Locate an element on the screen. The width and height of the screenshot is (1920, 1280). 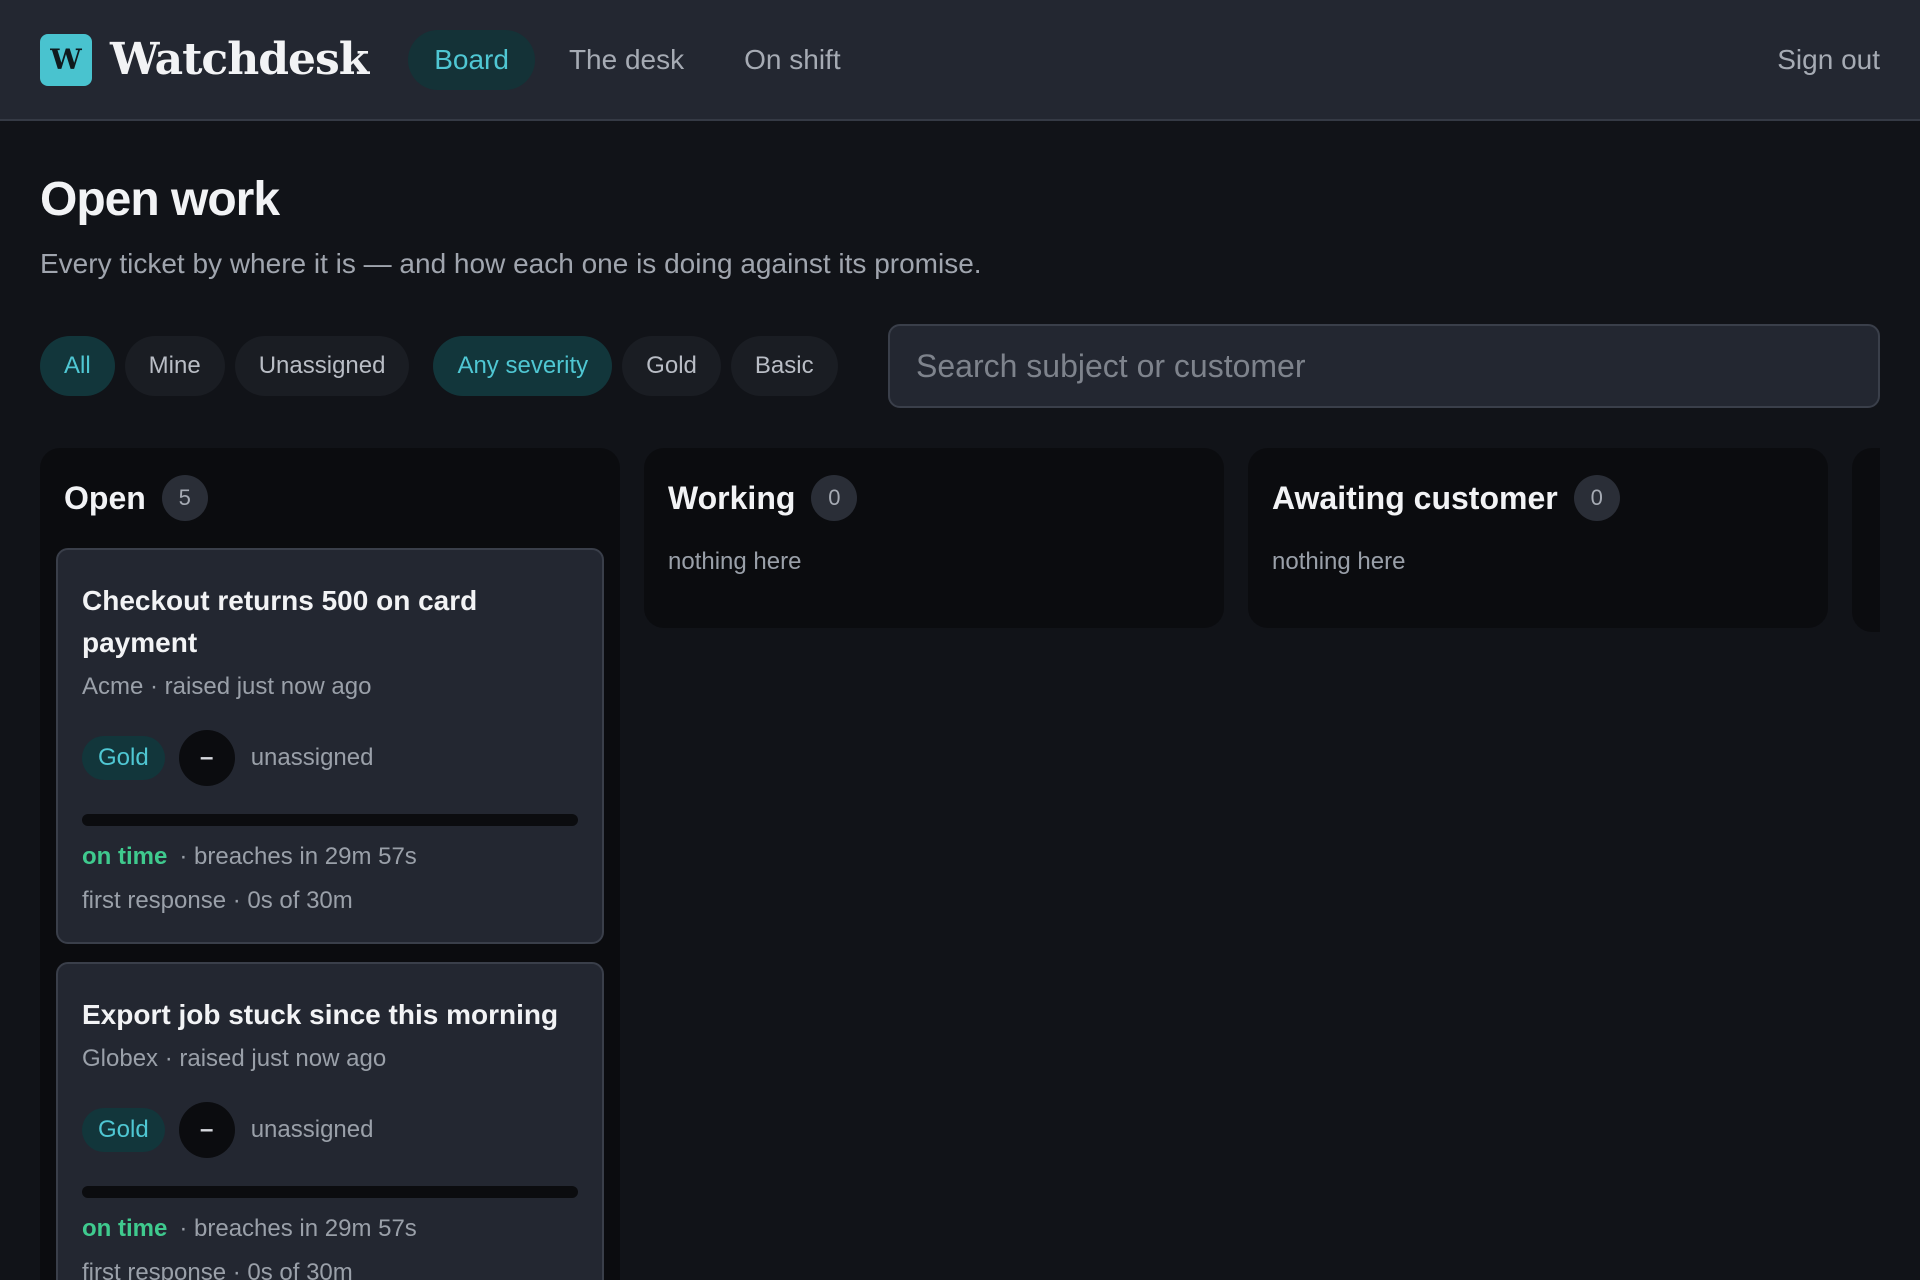
column-working: Working 0 nothing here is located at coordinates (934, 538).